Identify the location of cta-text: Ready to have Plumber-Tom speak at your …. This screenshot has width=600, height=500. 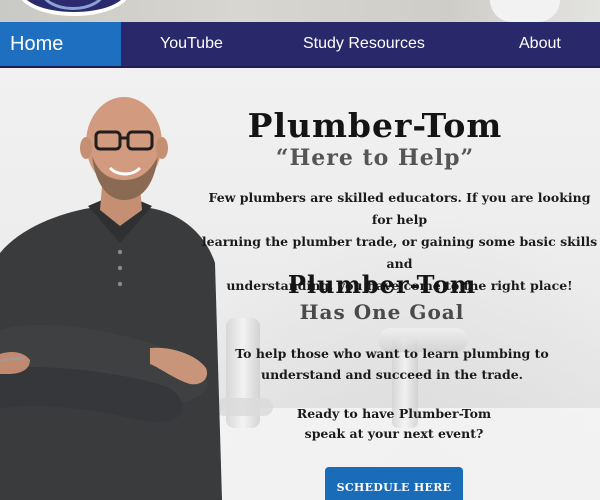
(394, 424).